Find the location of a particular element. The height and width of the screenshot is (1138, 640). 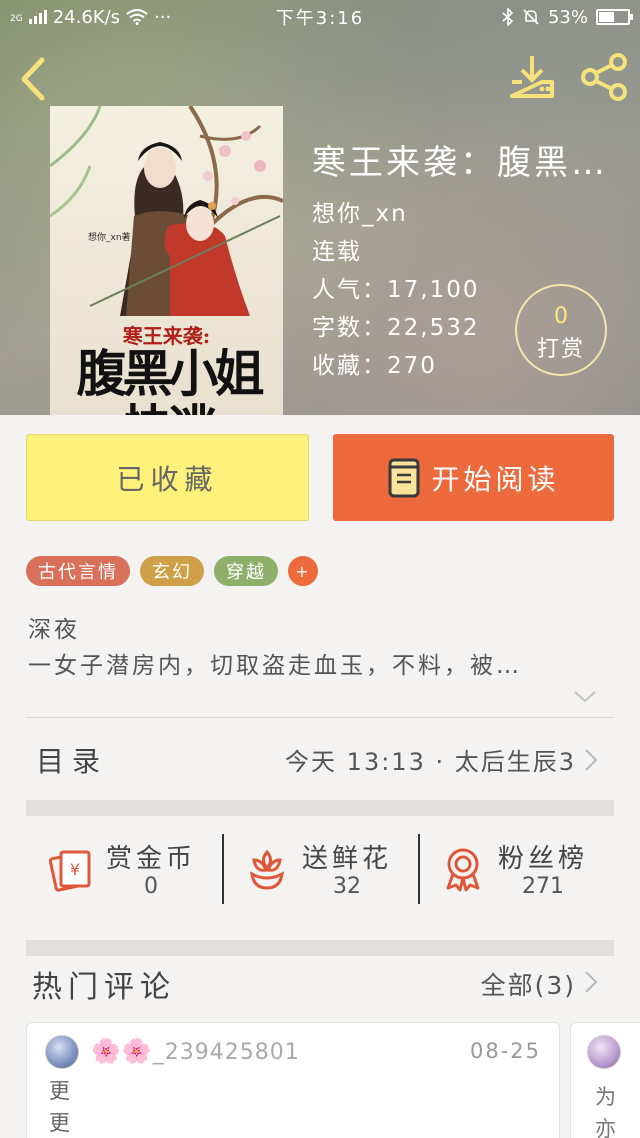

reward-label: 打赏 is located at coordinates (560, 349).